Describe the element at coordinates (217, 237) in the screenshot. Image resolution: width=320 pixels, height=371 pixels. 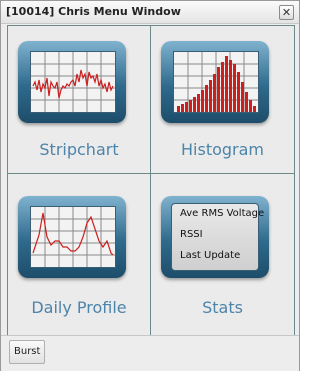
I see `stats-screen: Ave RMS Voltage RSSI Last Update` at that location.